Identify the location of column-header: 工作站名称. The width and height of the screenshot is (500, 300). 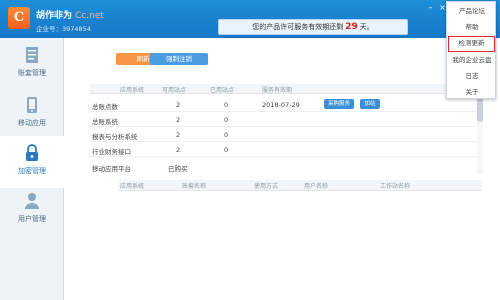
(395, 186).